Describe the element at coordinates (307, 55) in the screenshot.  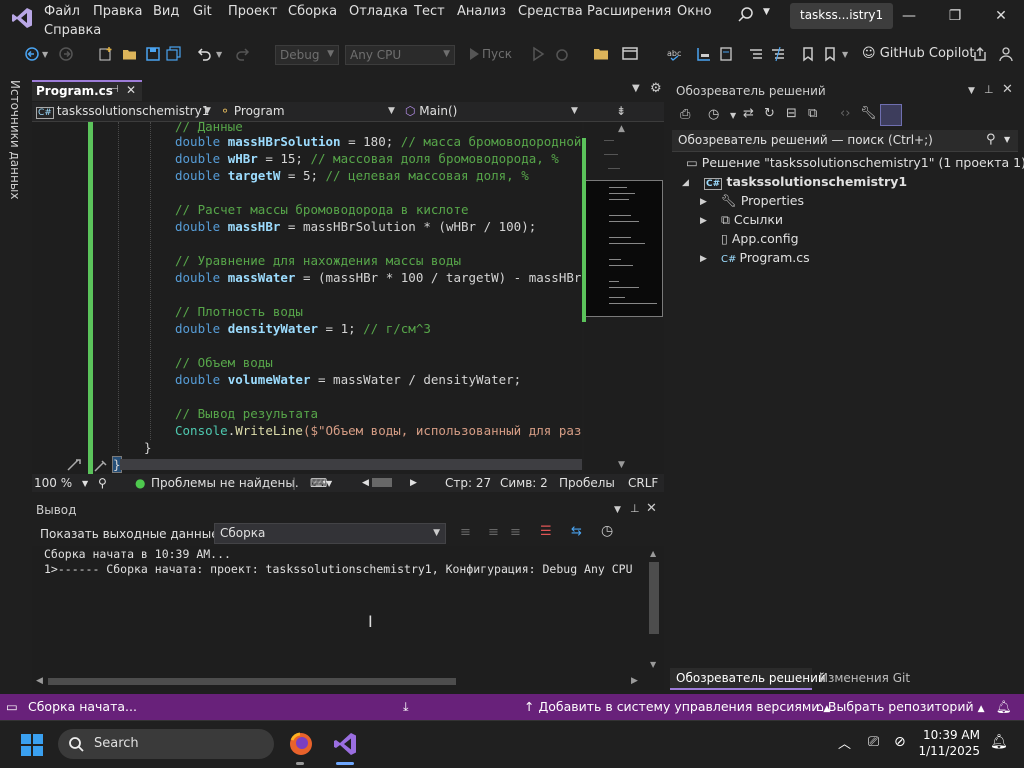
I see `configuration-select: Debug ▼` at that location.